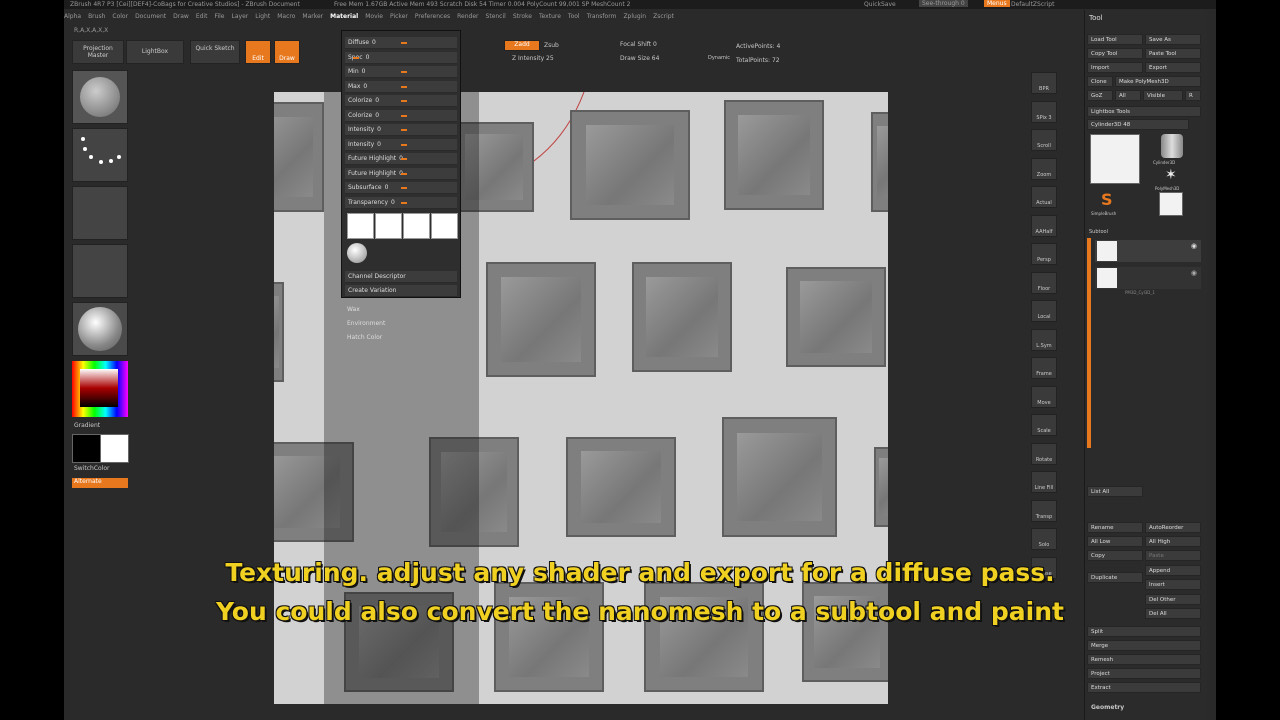  What do you see at coordinates (1044, 396) in the screenshot?
I see `right-shelf-move: Move` at bounding box center [1044, 396].